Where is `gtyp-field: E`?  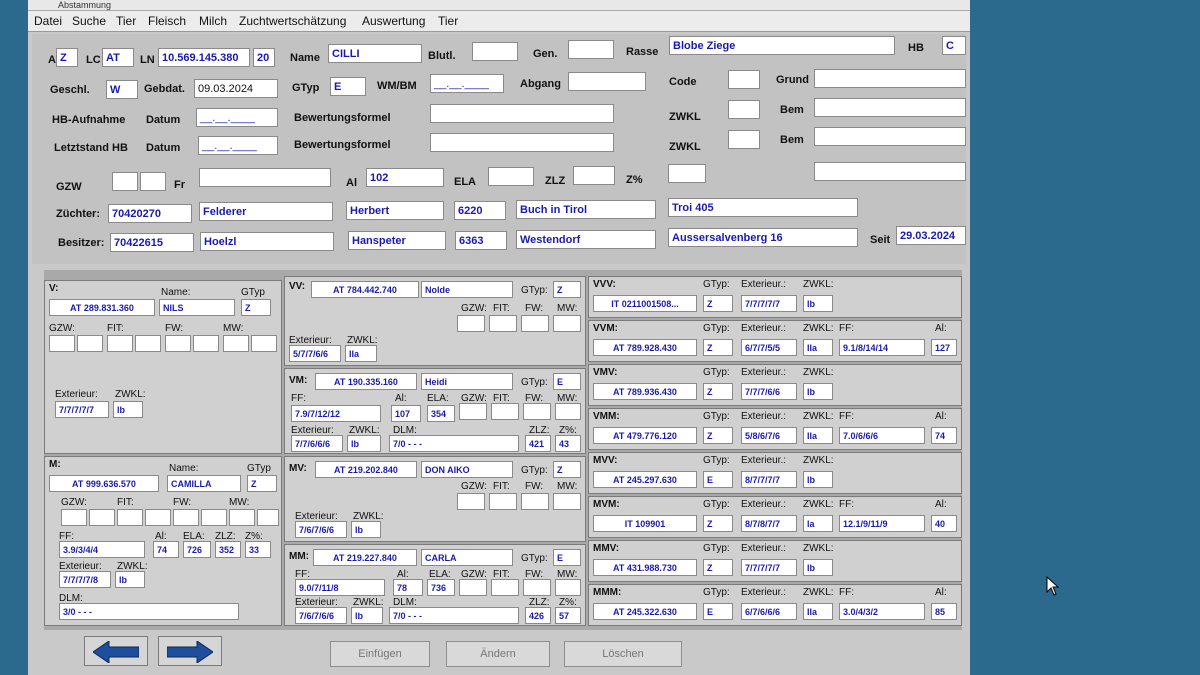
gtyp-field: E is located at coordinates (348, 86).